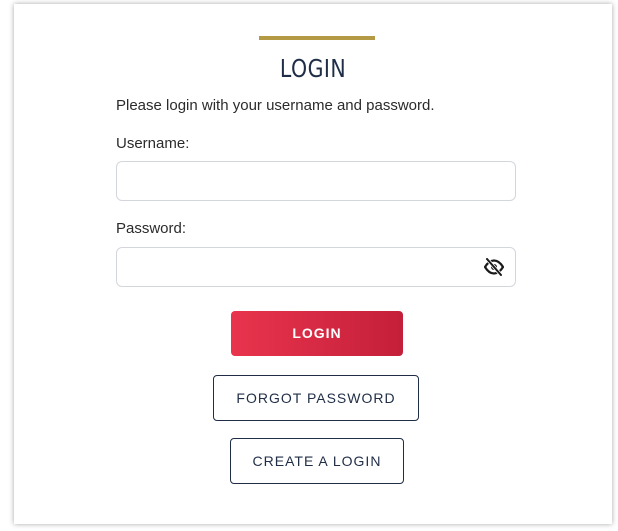 The image size is (618, 531). I want to click on eye-slash-icon, so click(494, 267).